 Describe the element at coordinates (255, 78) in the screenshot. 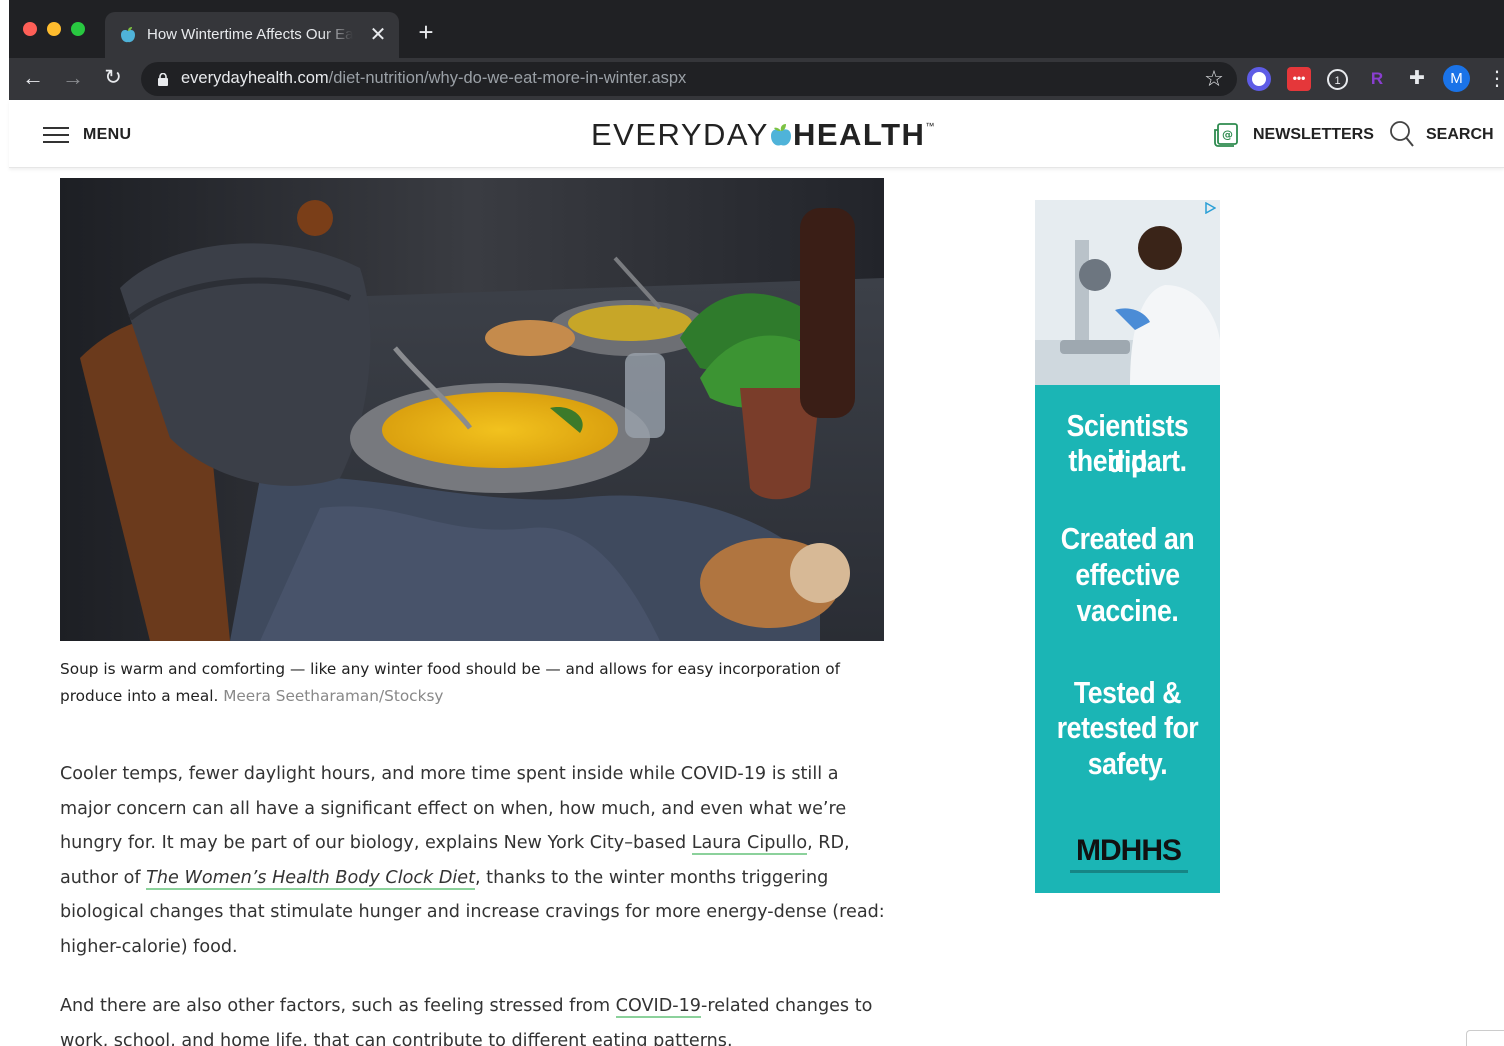

I see `url-host: everydayhealth.com` at that location.